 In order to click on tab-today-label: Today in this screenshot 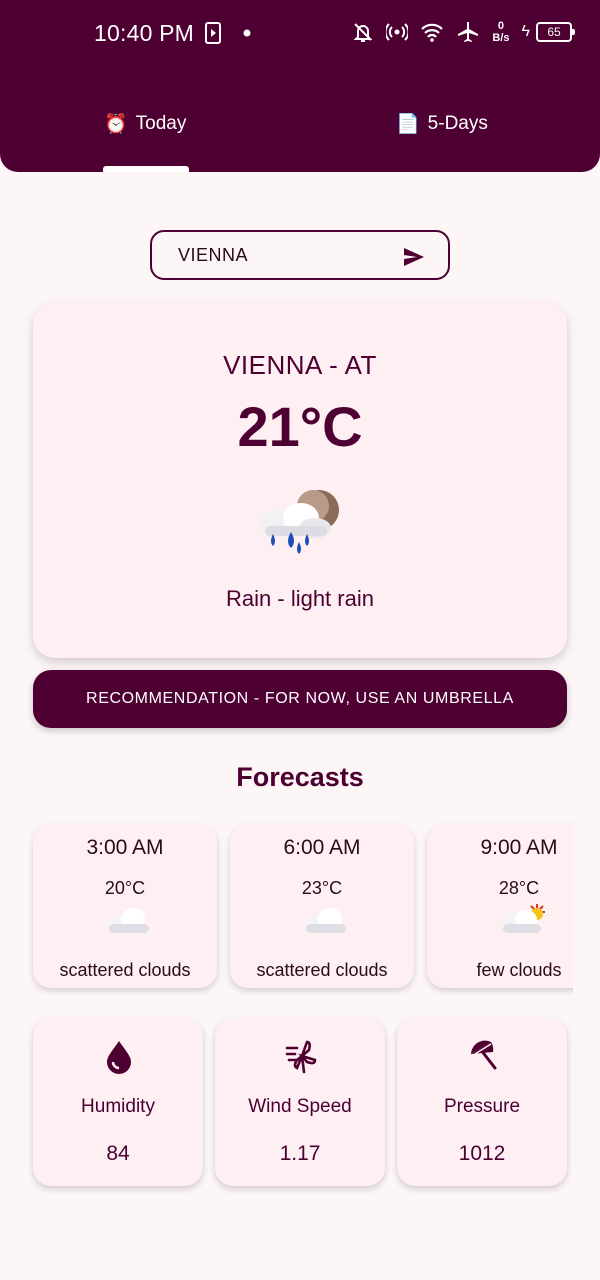, I will do `click(161, 123)`.